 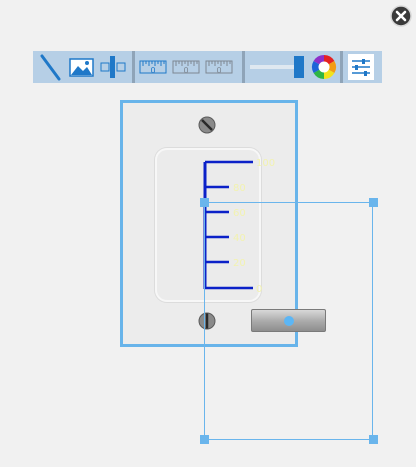 I want to click on settings-sliders-icon, so click(x=361, y=67).